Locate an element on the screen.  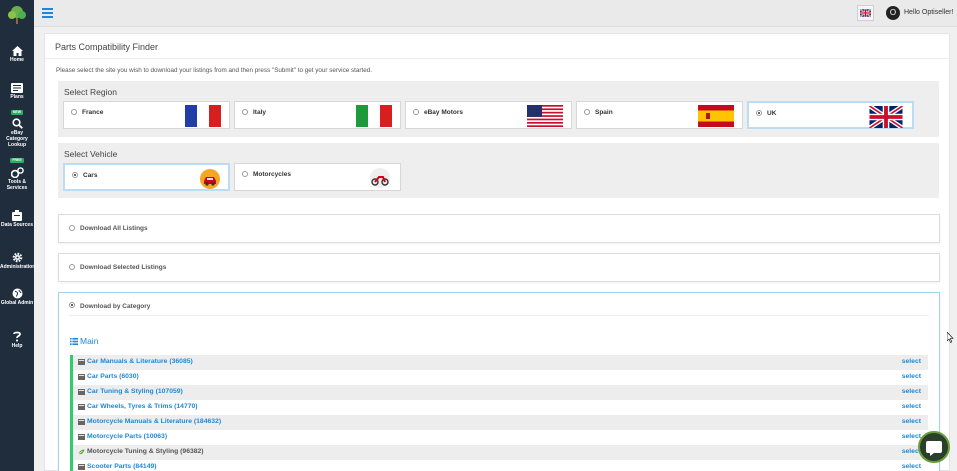
sidebar-item-help: Help is located at coordinates (17, 340).